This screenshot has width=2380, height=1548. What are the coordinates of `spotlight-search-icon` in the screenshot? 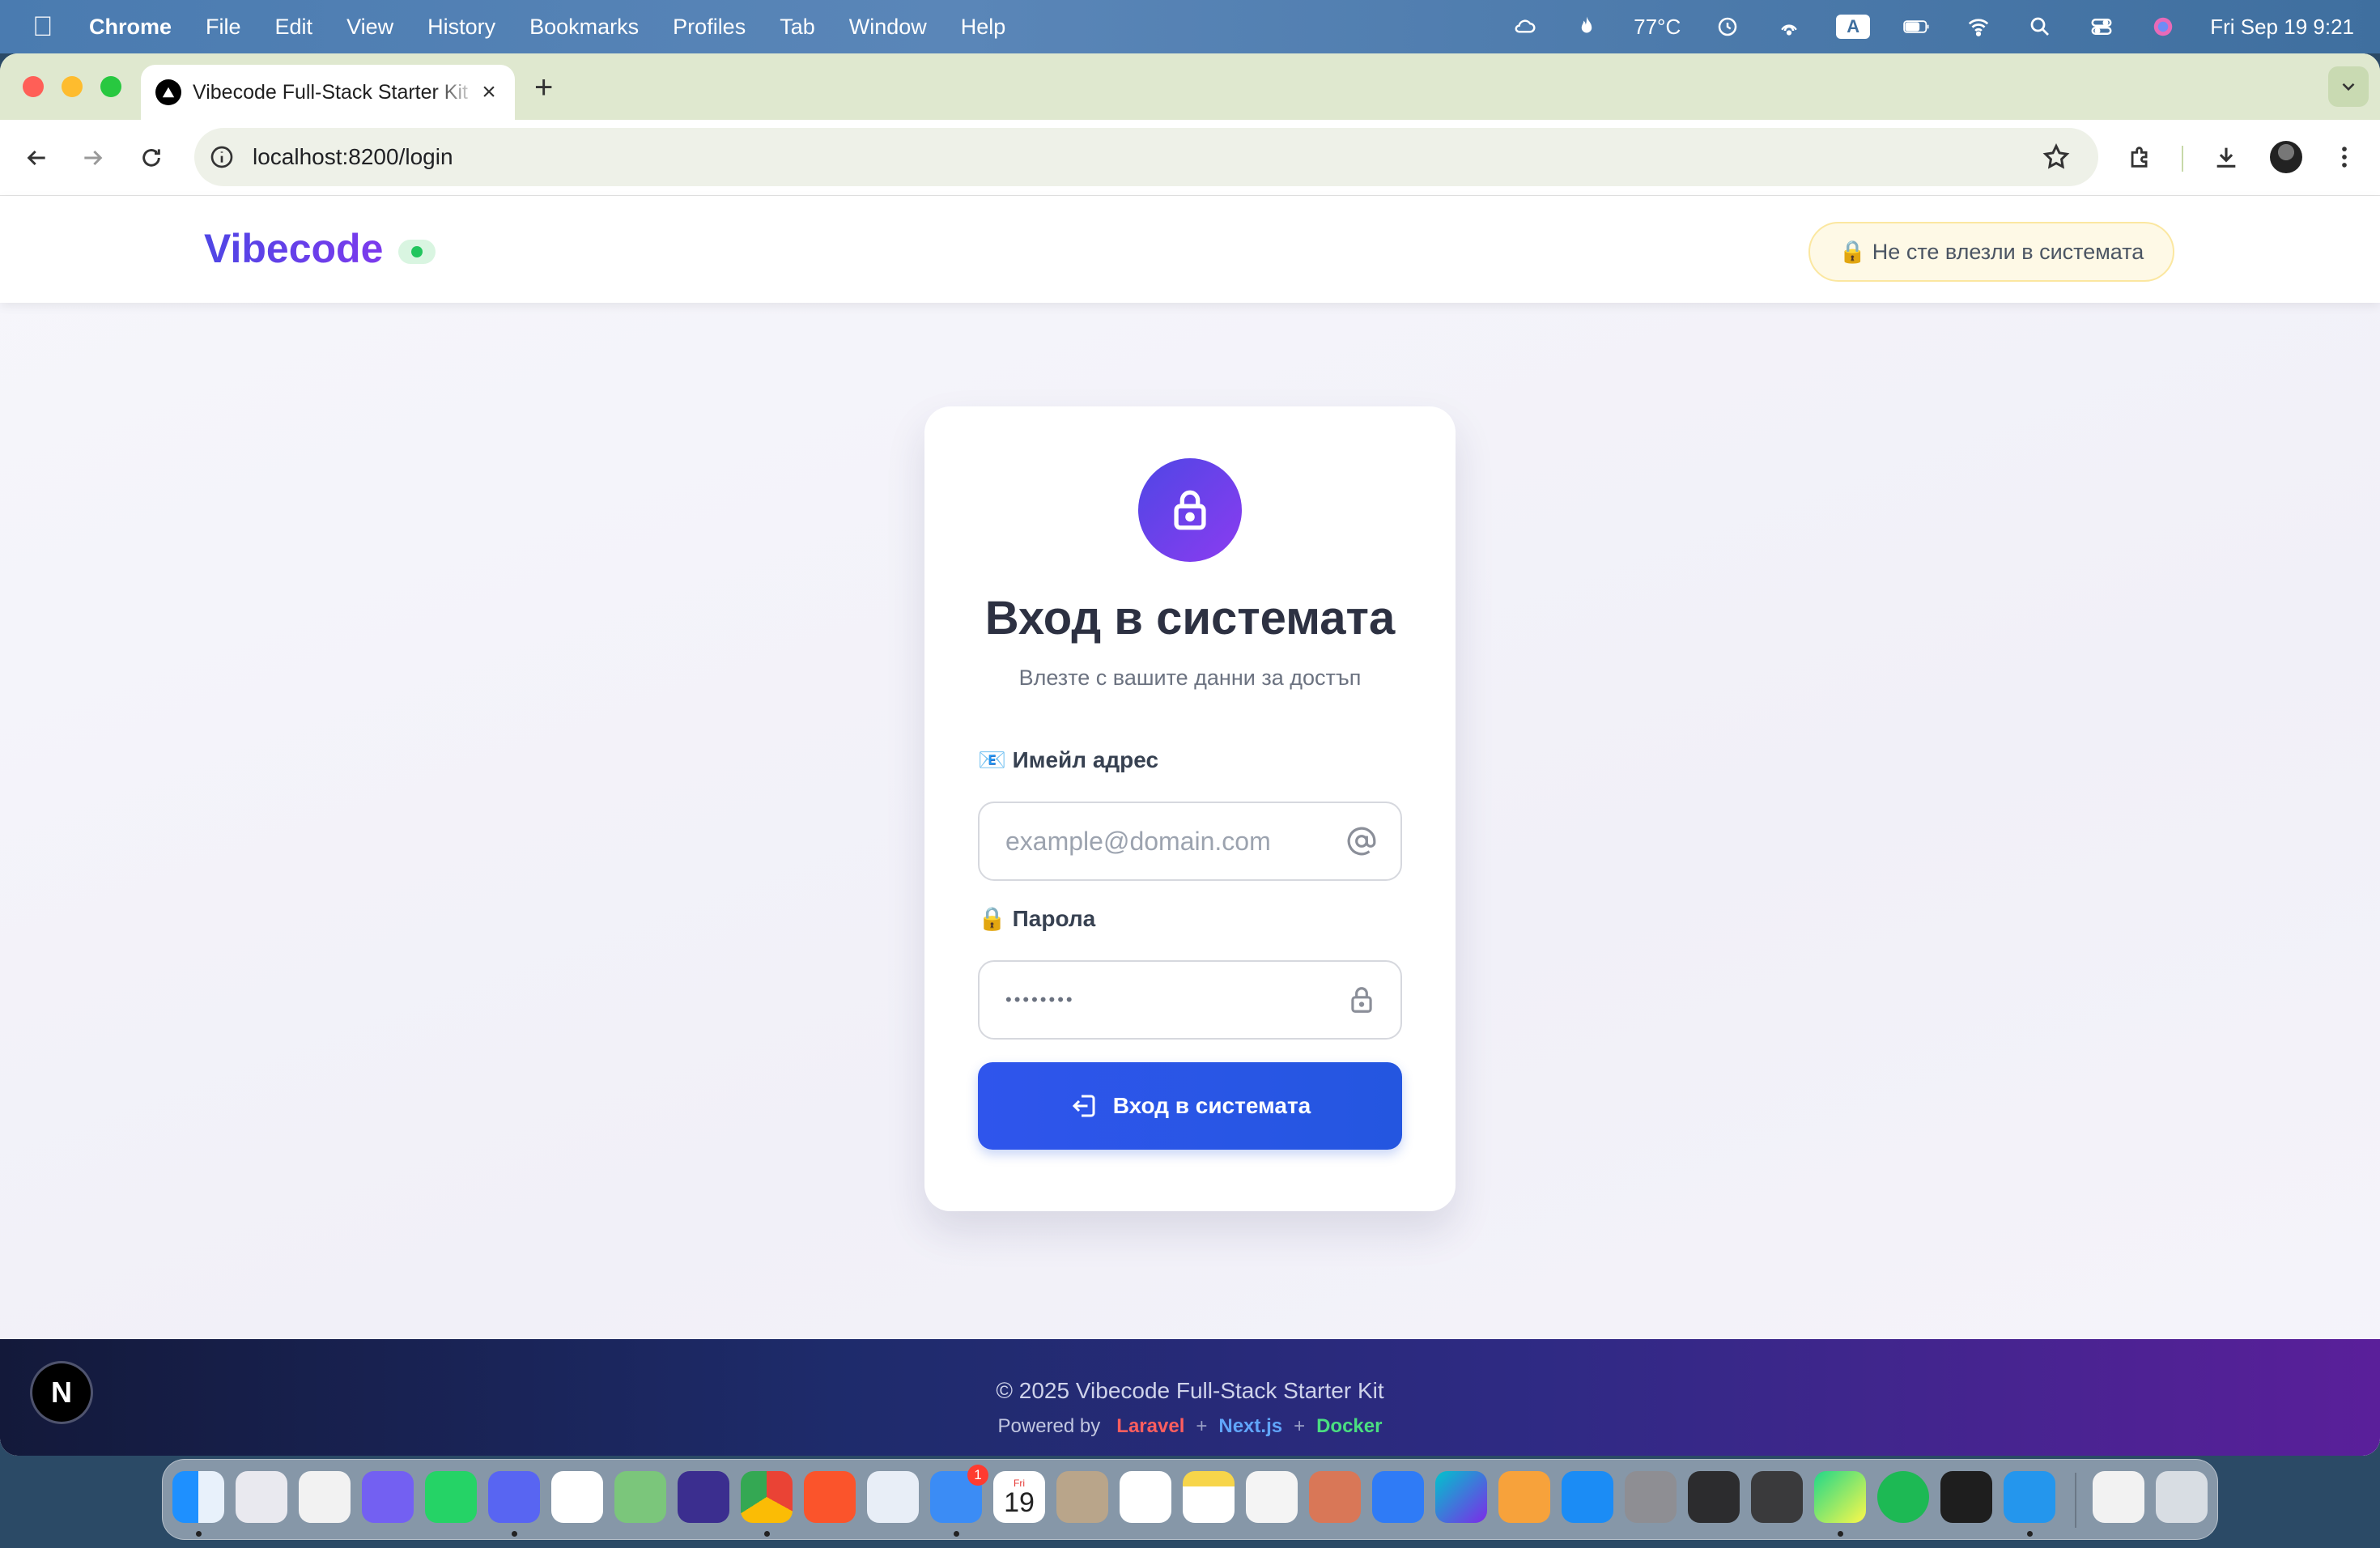 It's located at (2040, 27).